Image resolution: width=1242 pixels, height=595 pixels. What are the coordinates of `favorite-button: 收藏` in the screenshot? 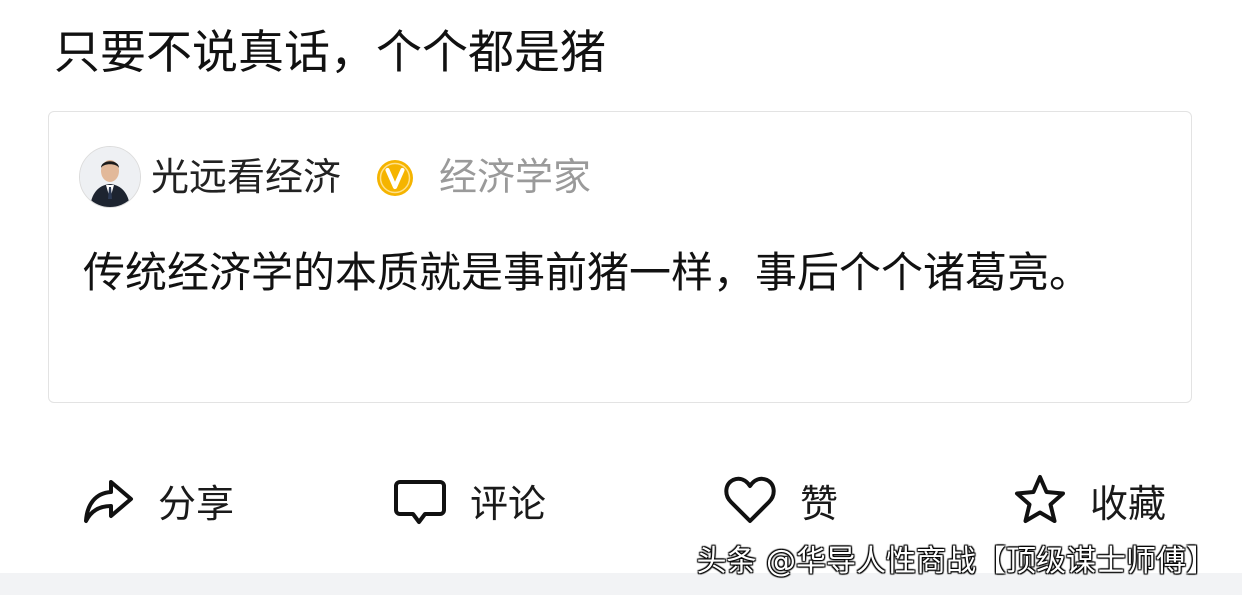 It's located at (1089, 500).